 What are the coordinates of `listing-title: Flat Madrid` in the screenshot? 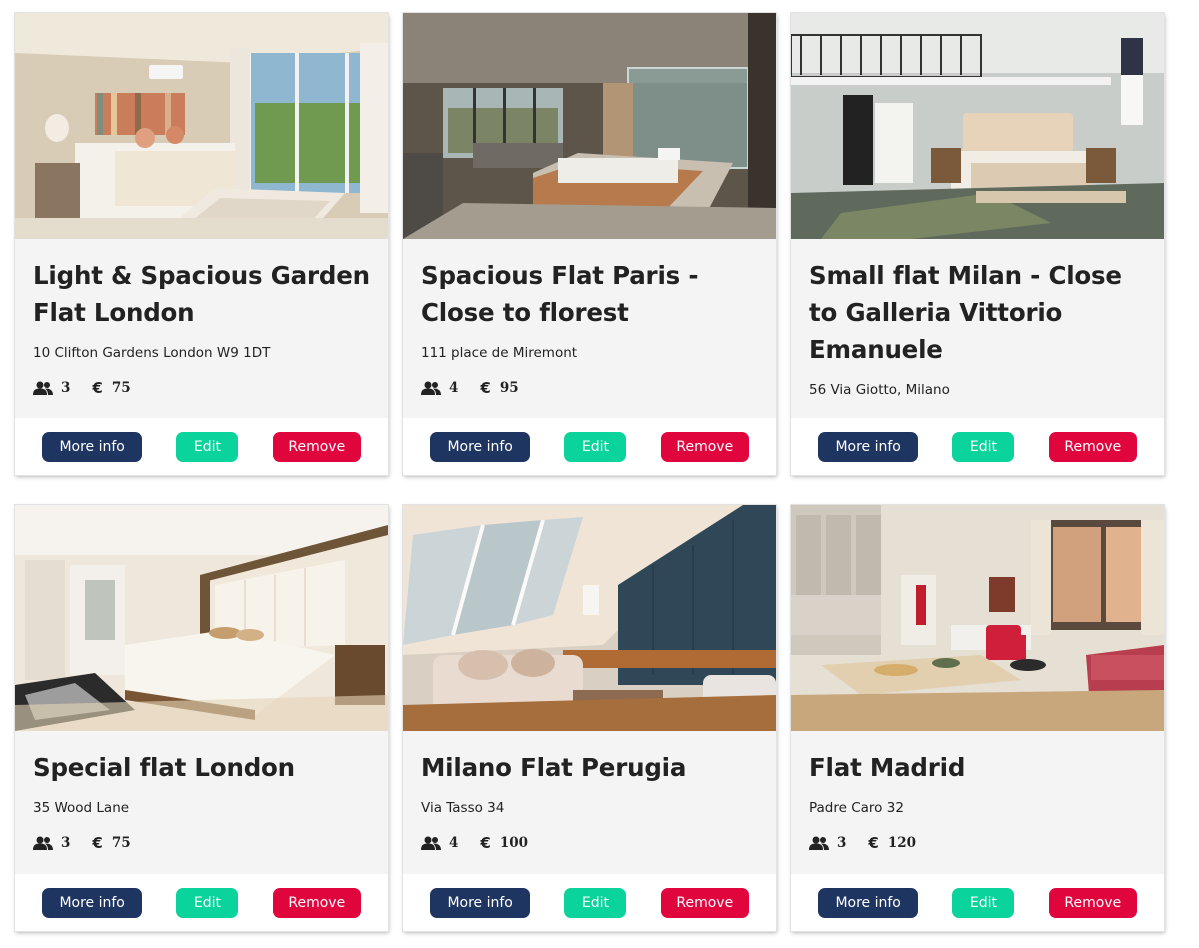 It's located at (887, 767).